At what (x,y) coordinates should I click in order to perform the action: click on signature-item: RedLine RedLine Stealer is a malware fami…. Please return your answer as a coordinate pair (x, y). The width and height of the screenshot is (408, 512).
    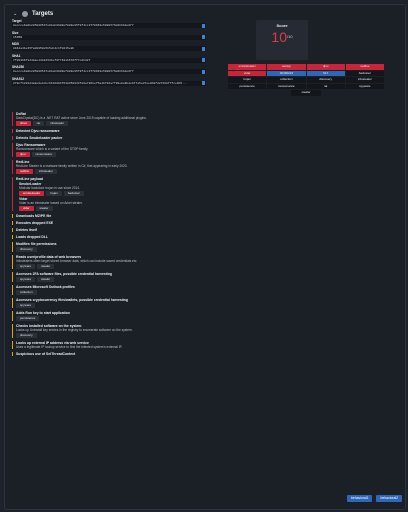
    Looking at the image, I should click on (202, 167).